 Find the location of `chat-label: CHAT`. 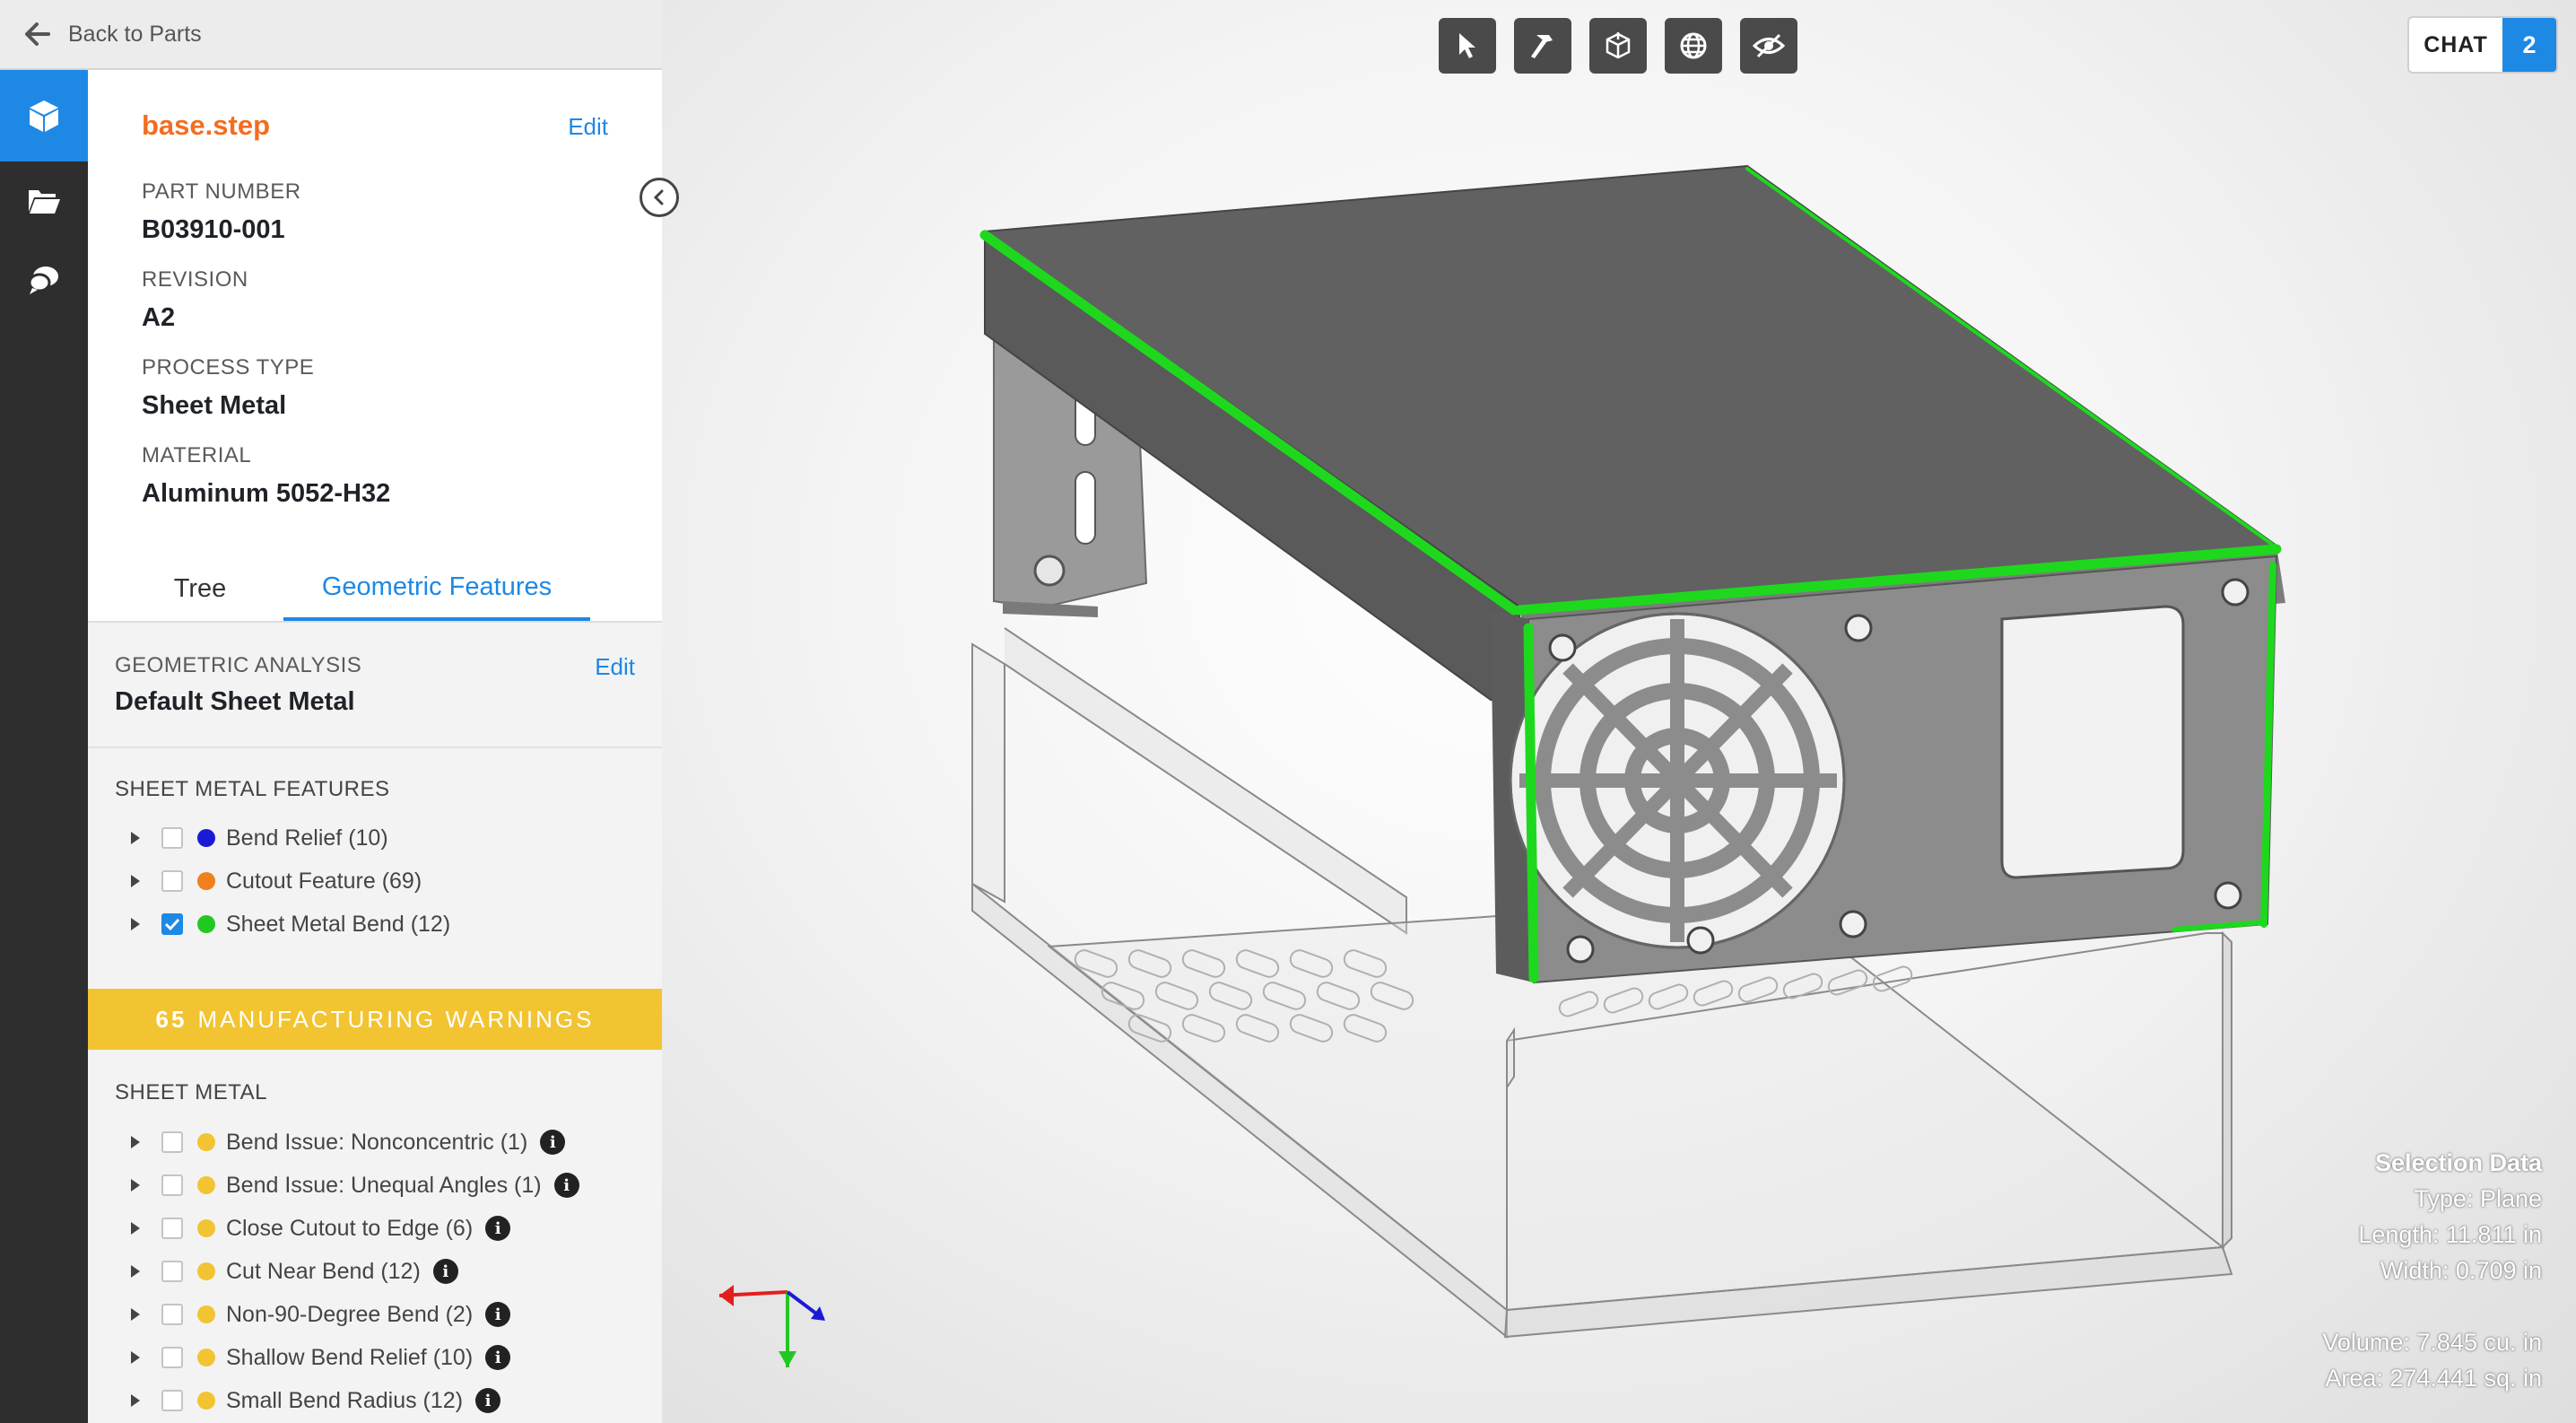

chat-label: CHAT is located at coordinates (2456, 44).